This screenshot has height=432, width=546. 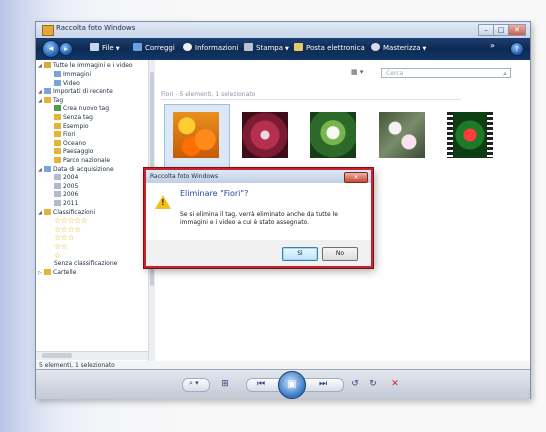 I want to click on posta-button: Posta elettronica, so click(x=329, y=47).